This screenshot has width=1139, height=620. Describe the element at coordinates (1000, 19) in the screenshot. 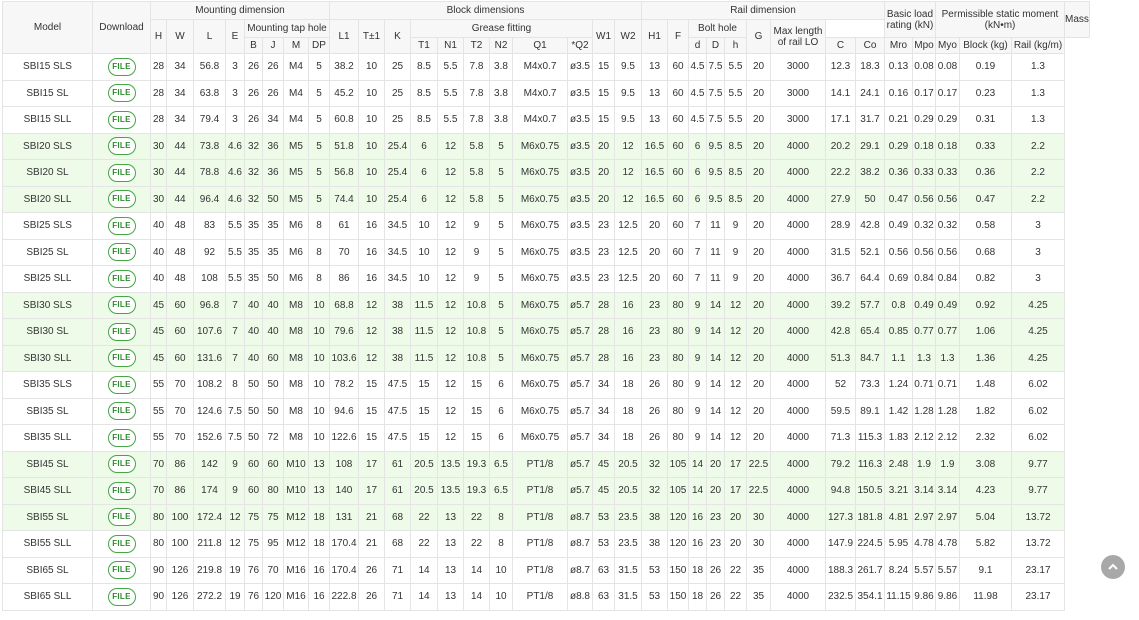

I see `group-permissible-static-moment: Permissible static moment (kN•m)` at that location.